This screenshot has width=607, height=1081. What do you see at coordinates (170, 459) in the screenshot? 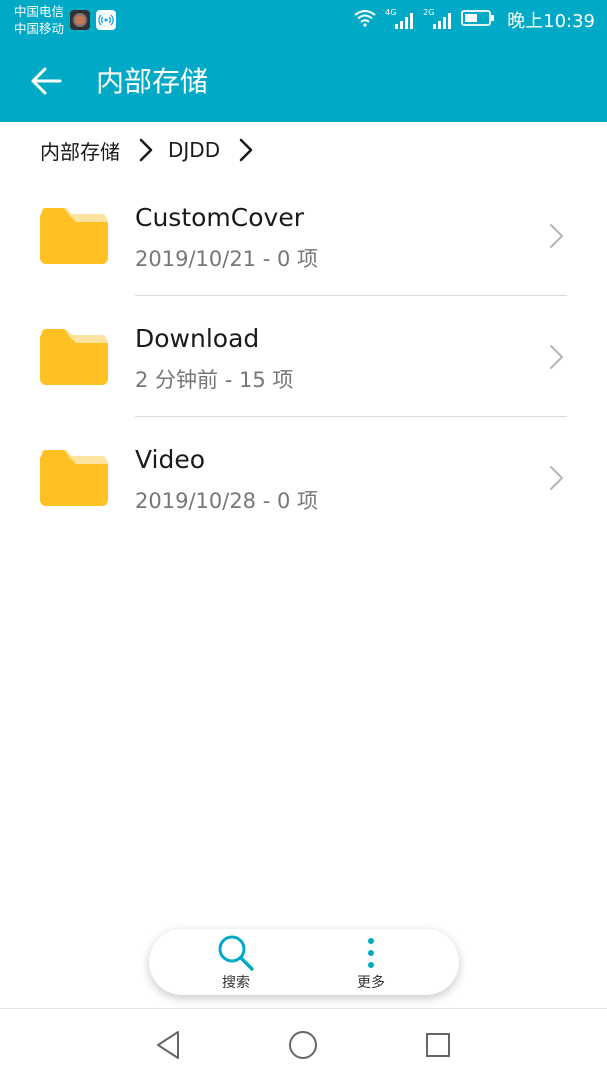
I see `folder-name: Video` at bounding box center [170, 459].